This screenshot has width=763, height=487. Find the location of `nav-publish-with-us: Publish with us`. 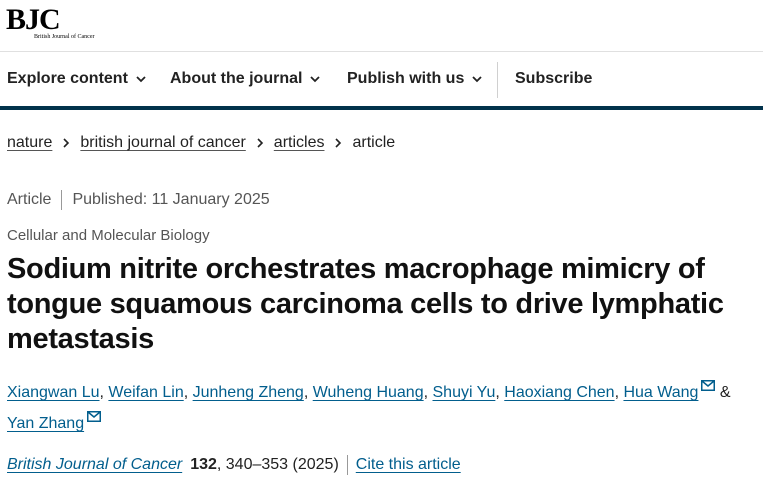

nav-publish-with-us: Publish with us is located at coordinates (414, 79).